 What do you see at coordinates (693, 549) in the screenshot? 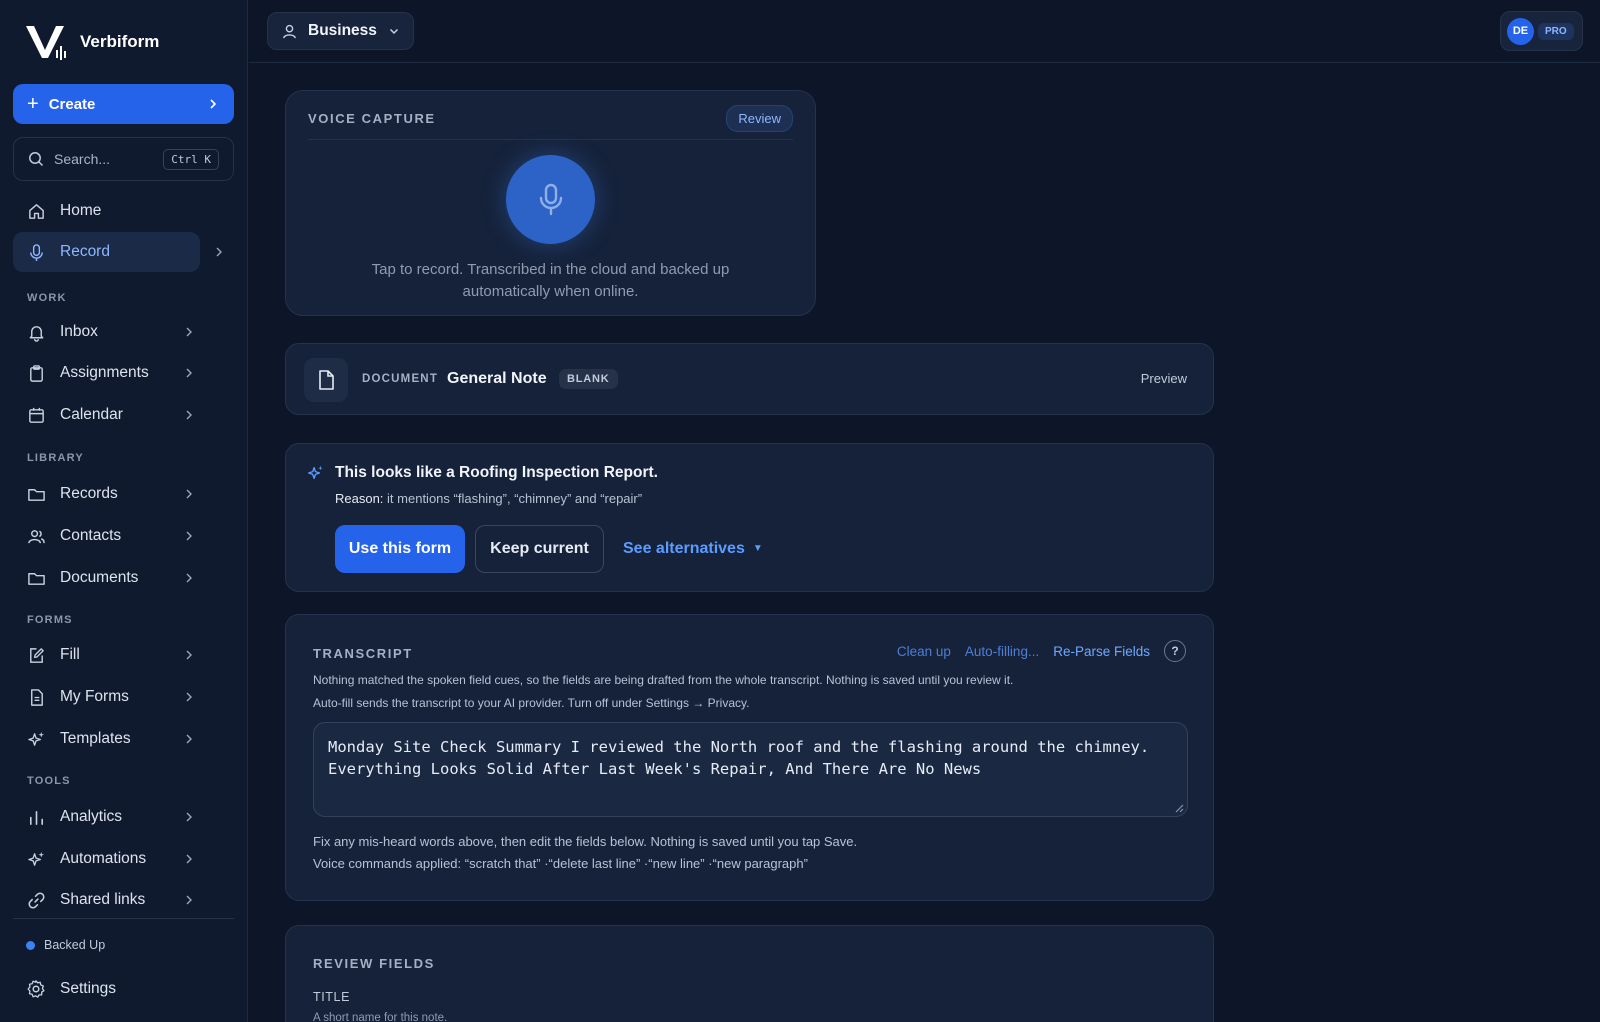
I see `see-alternatives-button: See alternatives ▼` at bounding box center [693, 549].